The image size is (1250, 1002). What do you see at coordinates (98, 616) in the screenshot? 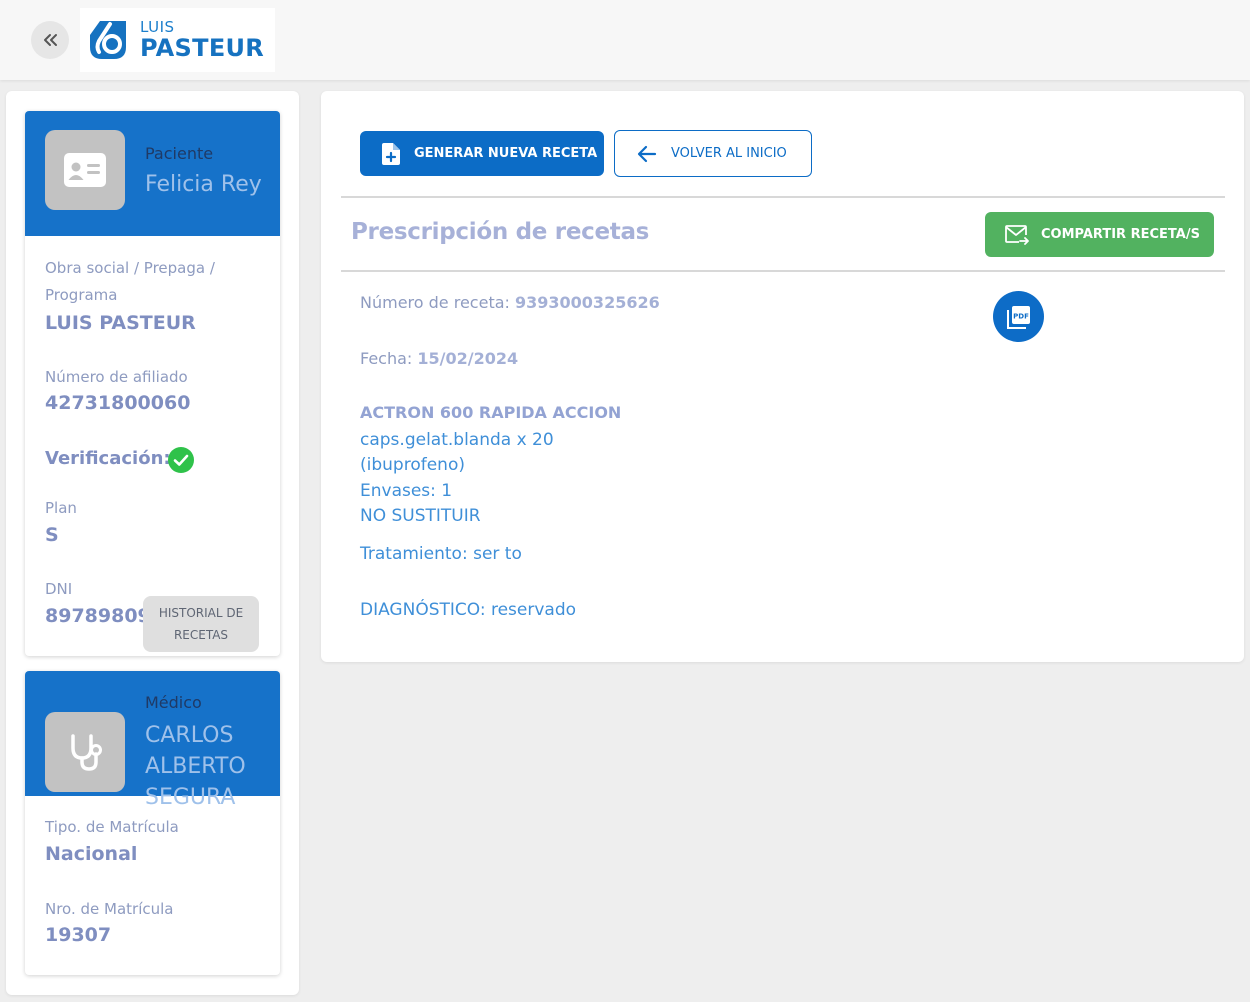
I see `dni-value: 89789809` at bounding box center [98, 616].